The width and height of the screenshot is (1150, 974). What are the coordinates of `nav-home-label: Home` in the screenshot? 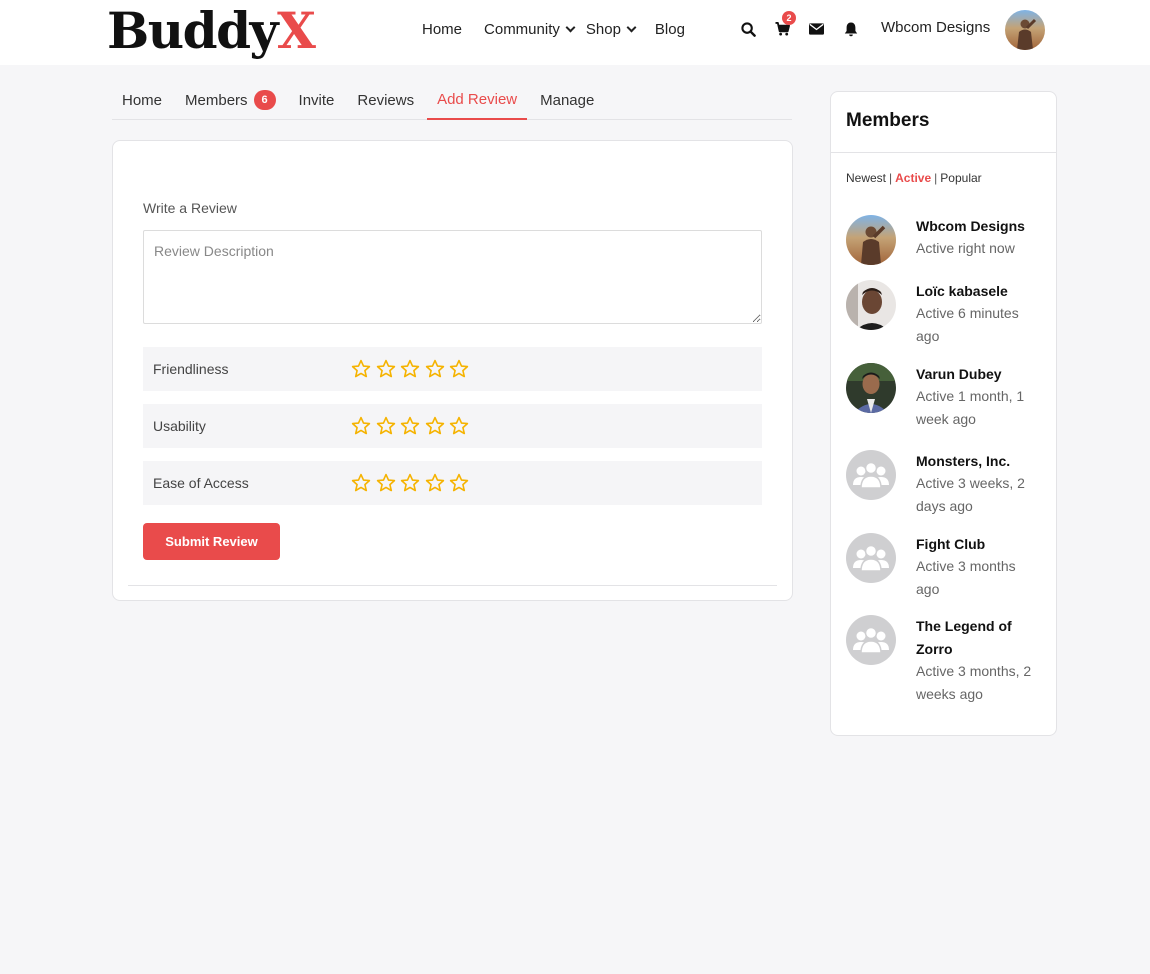 It's located at (442, 29).